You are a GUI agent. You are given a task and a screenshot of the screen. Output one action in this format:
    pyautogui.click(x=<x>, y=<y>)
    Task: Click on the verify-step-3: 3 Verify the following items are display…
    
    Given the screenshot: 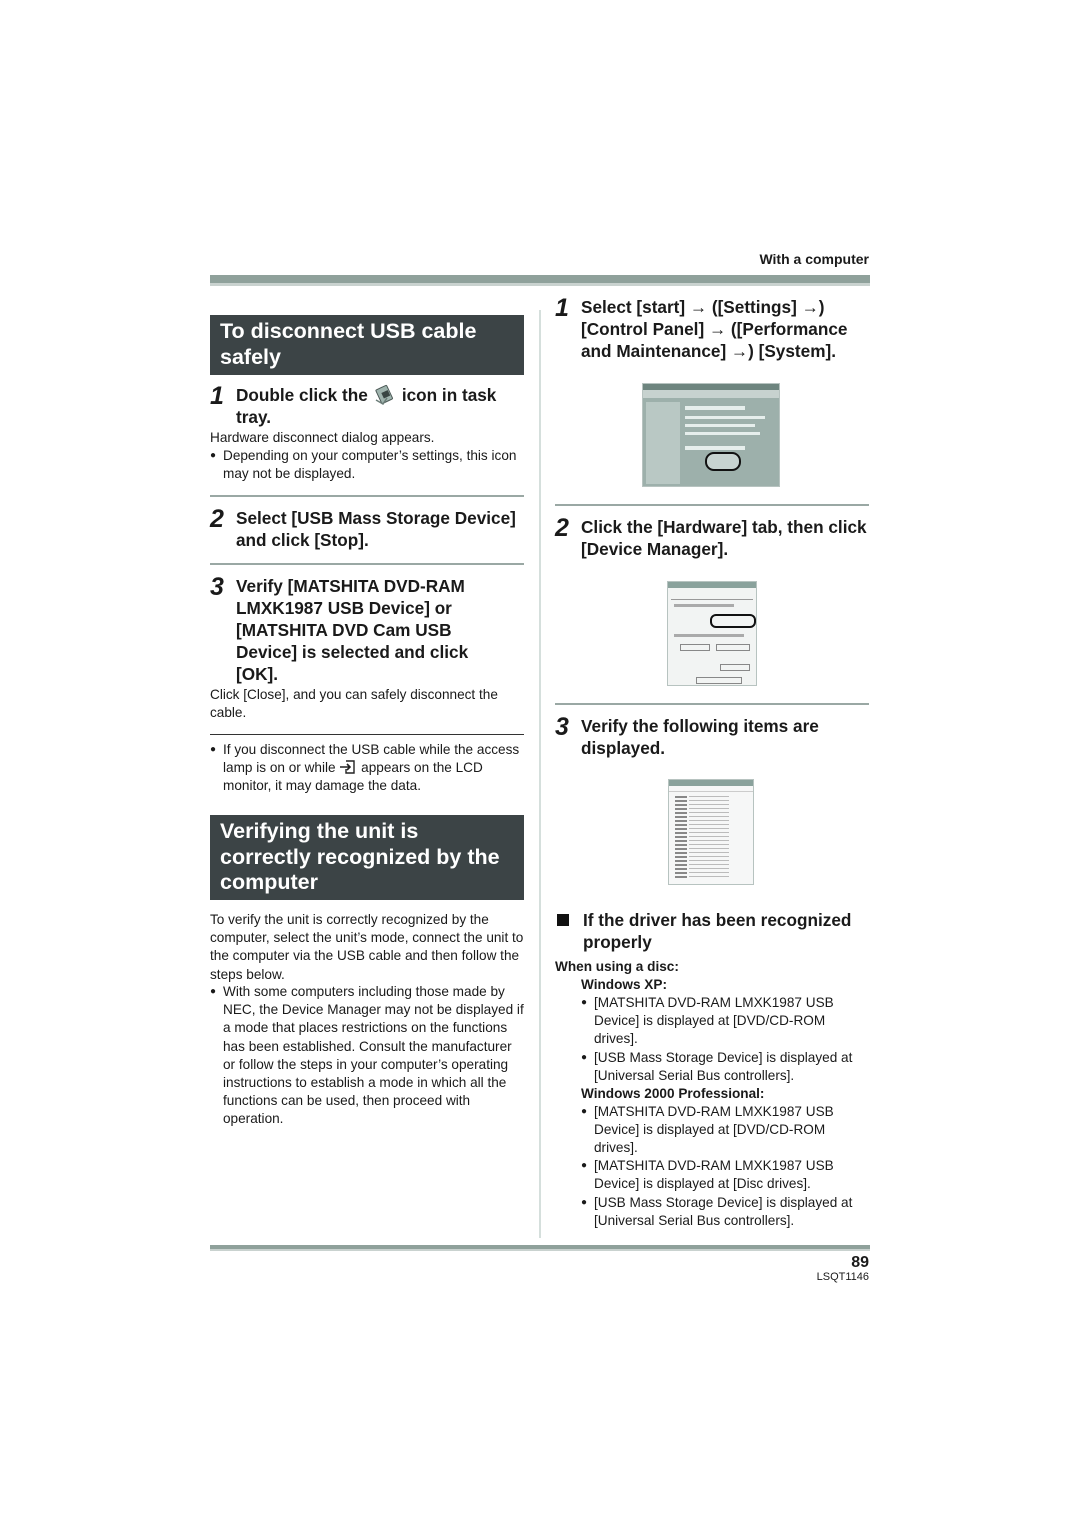 What is the action you would take?
    pyautogui.click(x=712, y=737)
    